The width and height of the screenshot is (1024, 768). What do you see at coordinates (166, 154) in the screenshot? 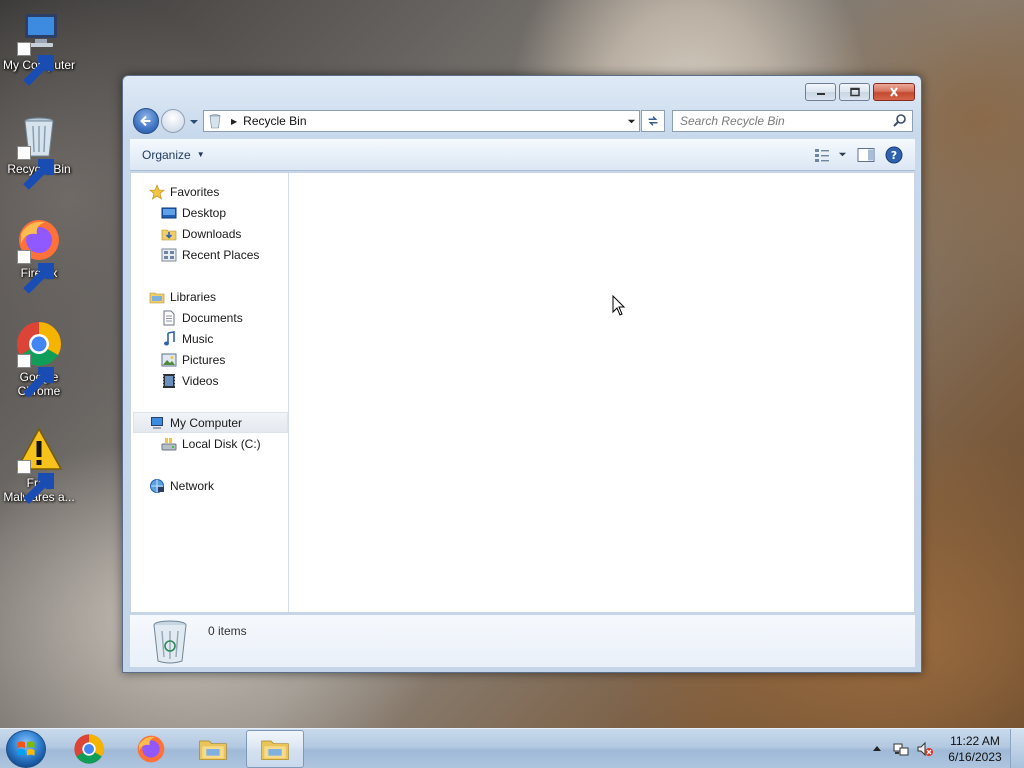
I see `organize-label: Organize` at bounding box center [166, 154].